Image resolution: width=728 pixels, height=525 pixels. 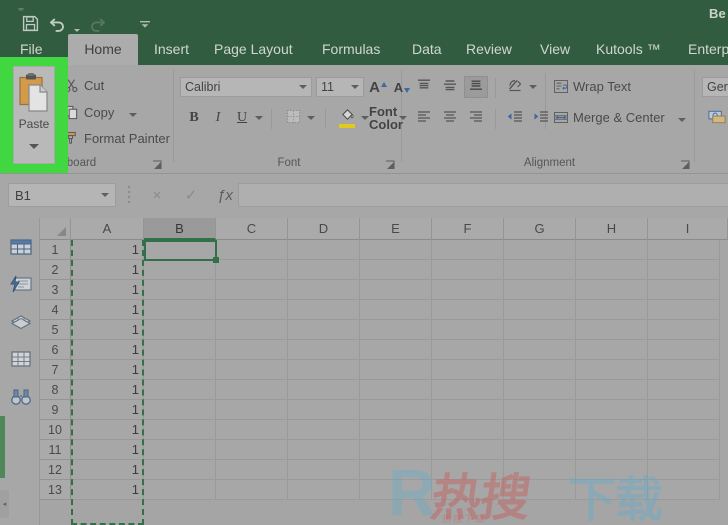 What do you see at coordinates (180, 350) in the screenshot?
I see `cell-B6` at bounding box center [180, 350].